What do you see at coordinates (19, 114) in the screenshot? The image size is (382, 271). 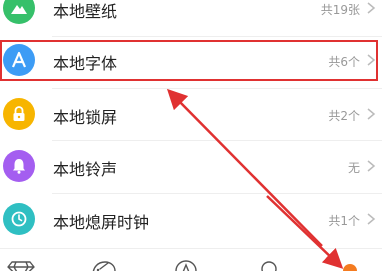 I see `lock-icon` at bounding box center [19, 114].